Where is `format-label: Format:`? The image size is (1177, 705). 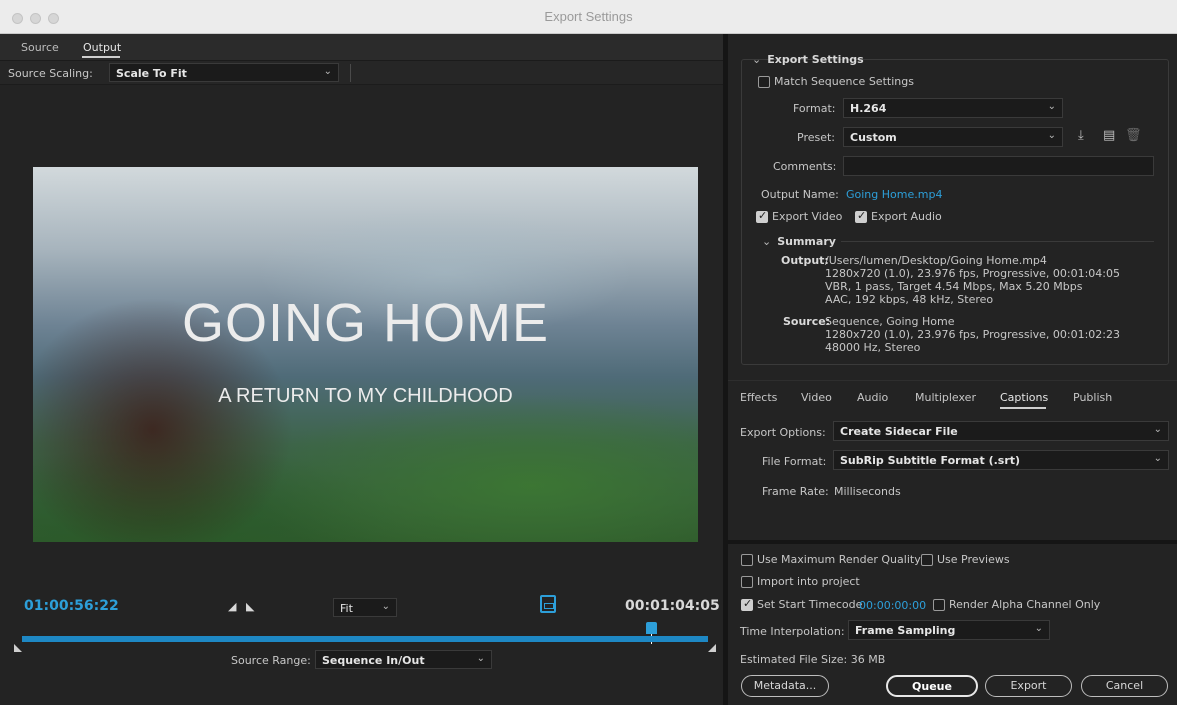 format-label: Format: is located at coordinates (814, 108).